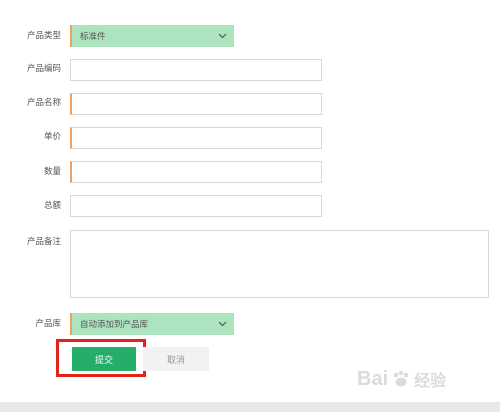  Describe the element at coordinates (152, 36) in the screenshot. I see `product-type-select: 标准件` at that location.